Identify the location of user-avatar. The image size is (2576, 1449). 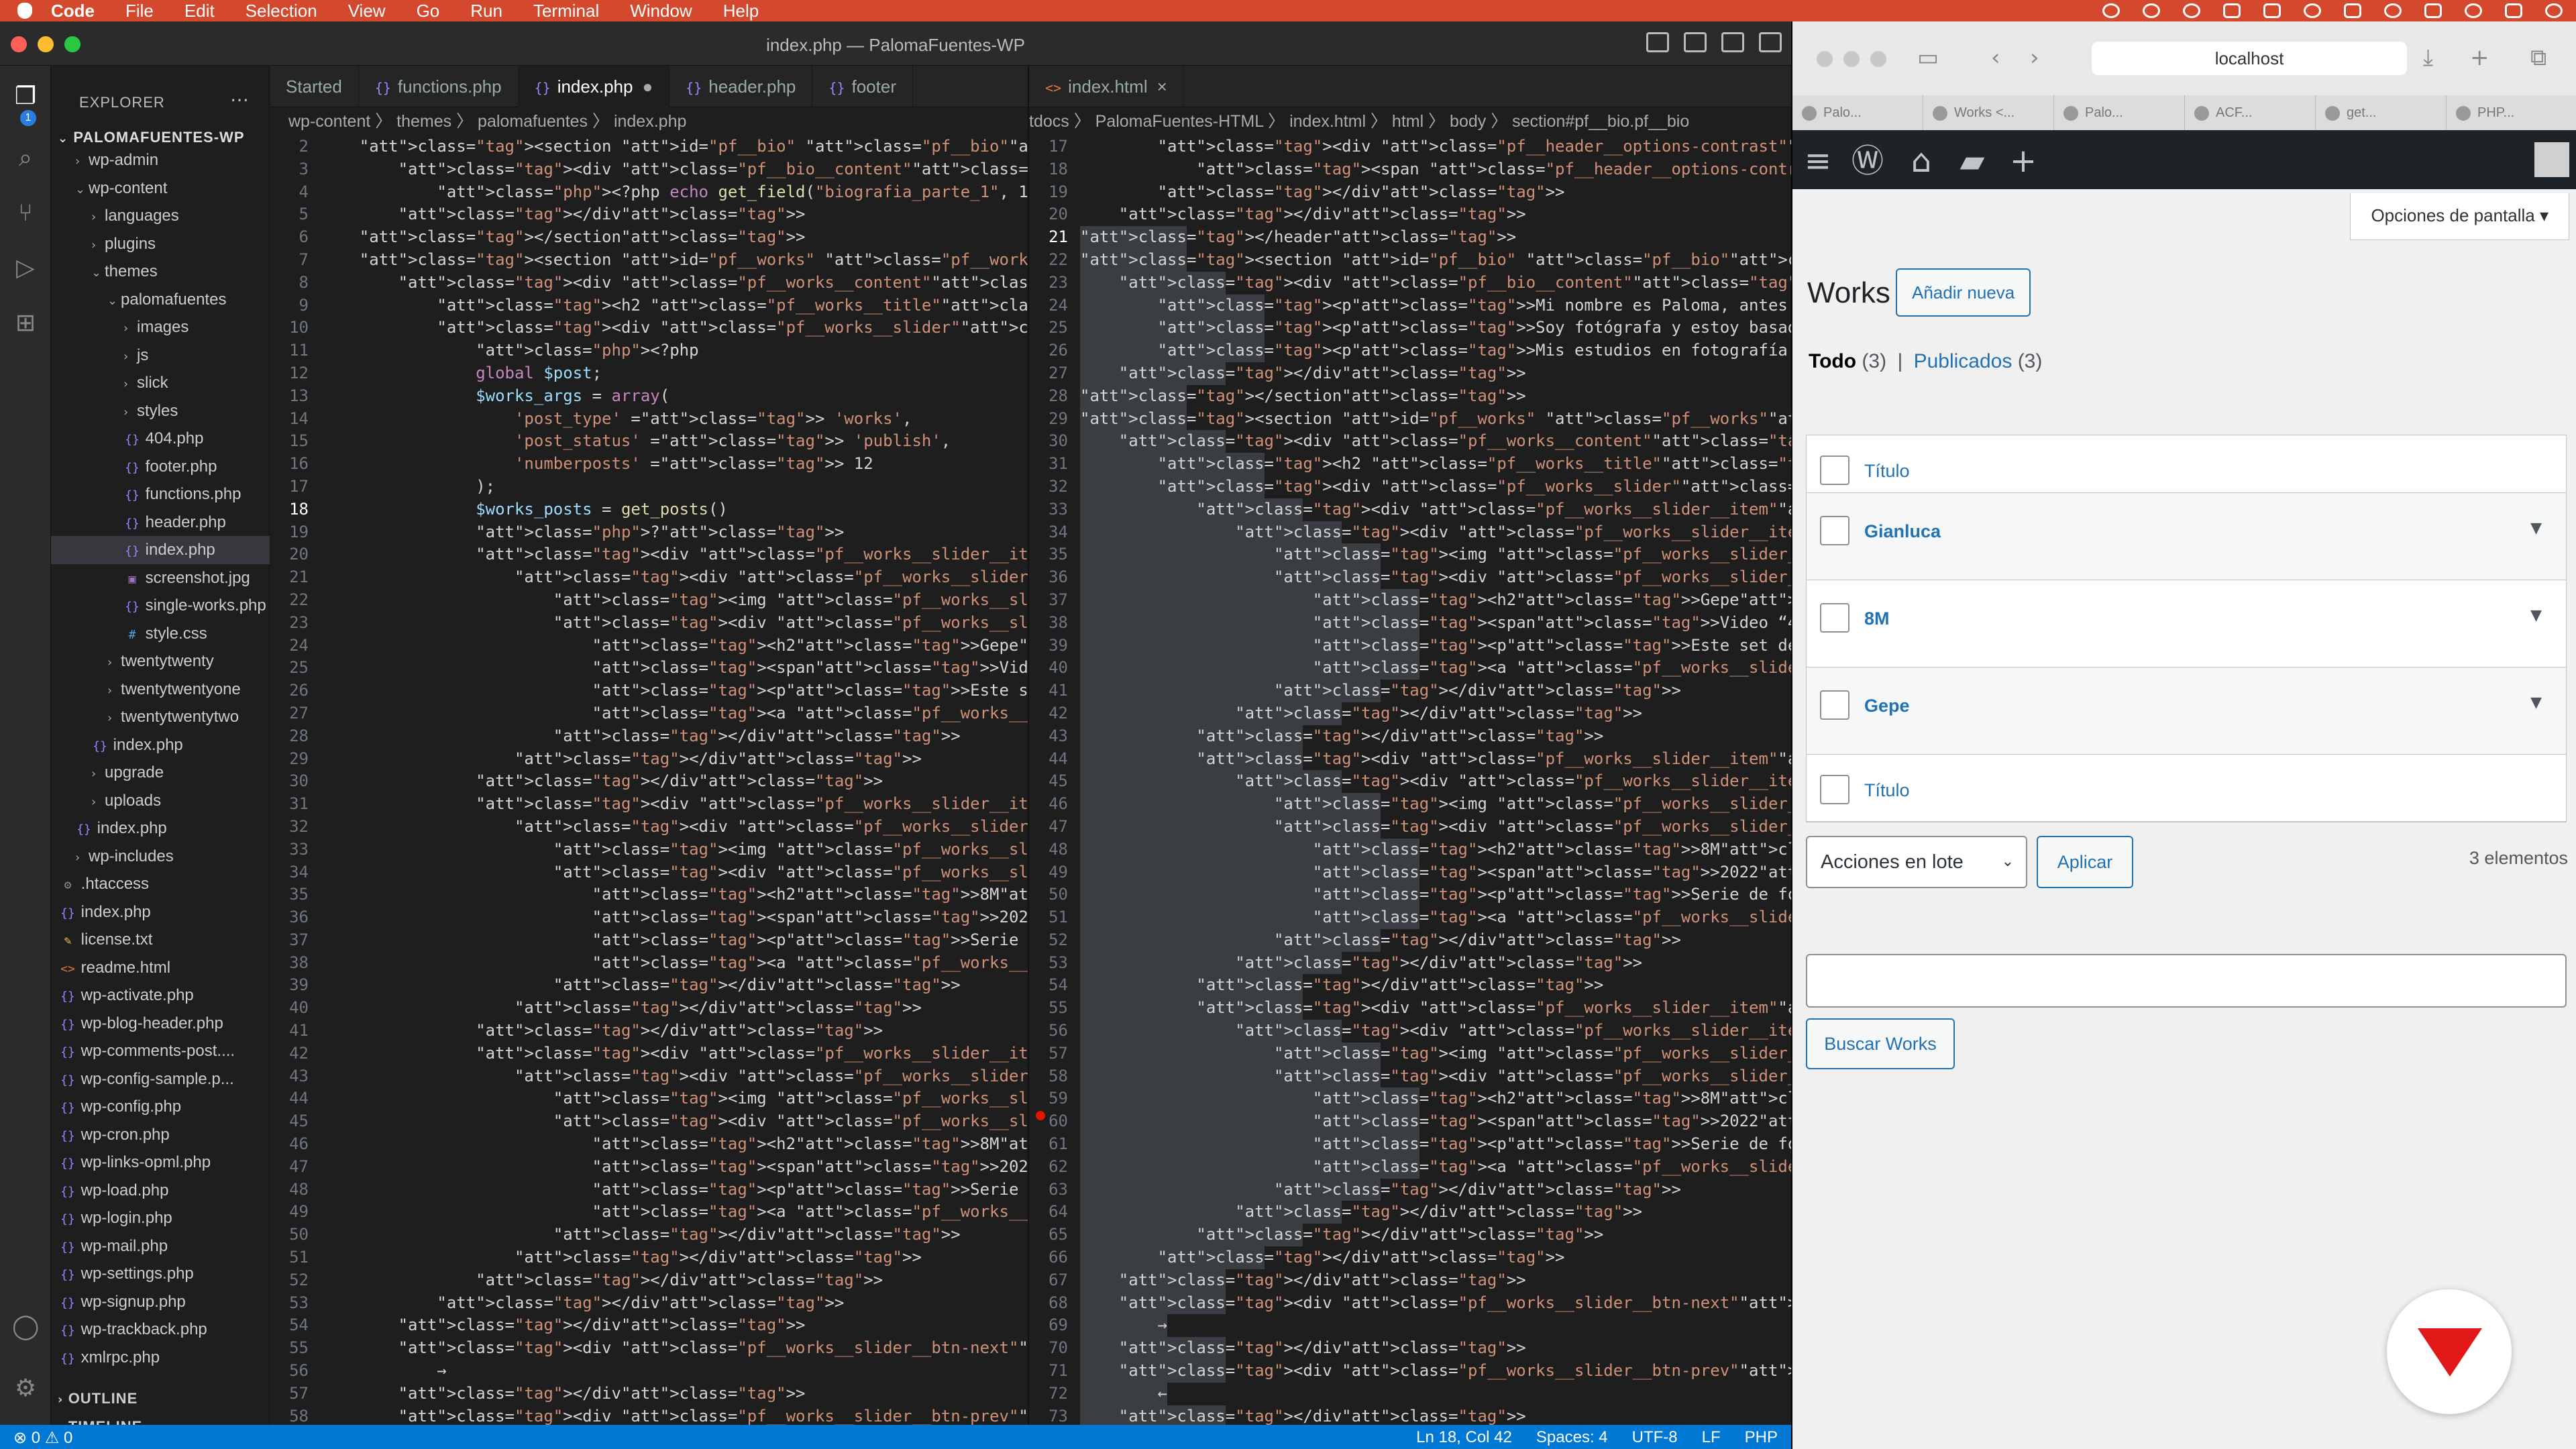
(2551, 159).